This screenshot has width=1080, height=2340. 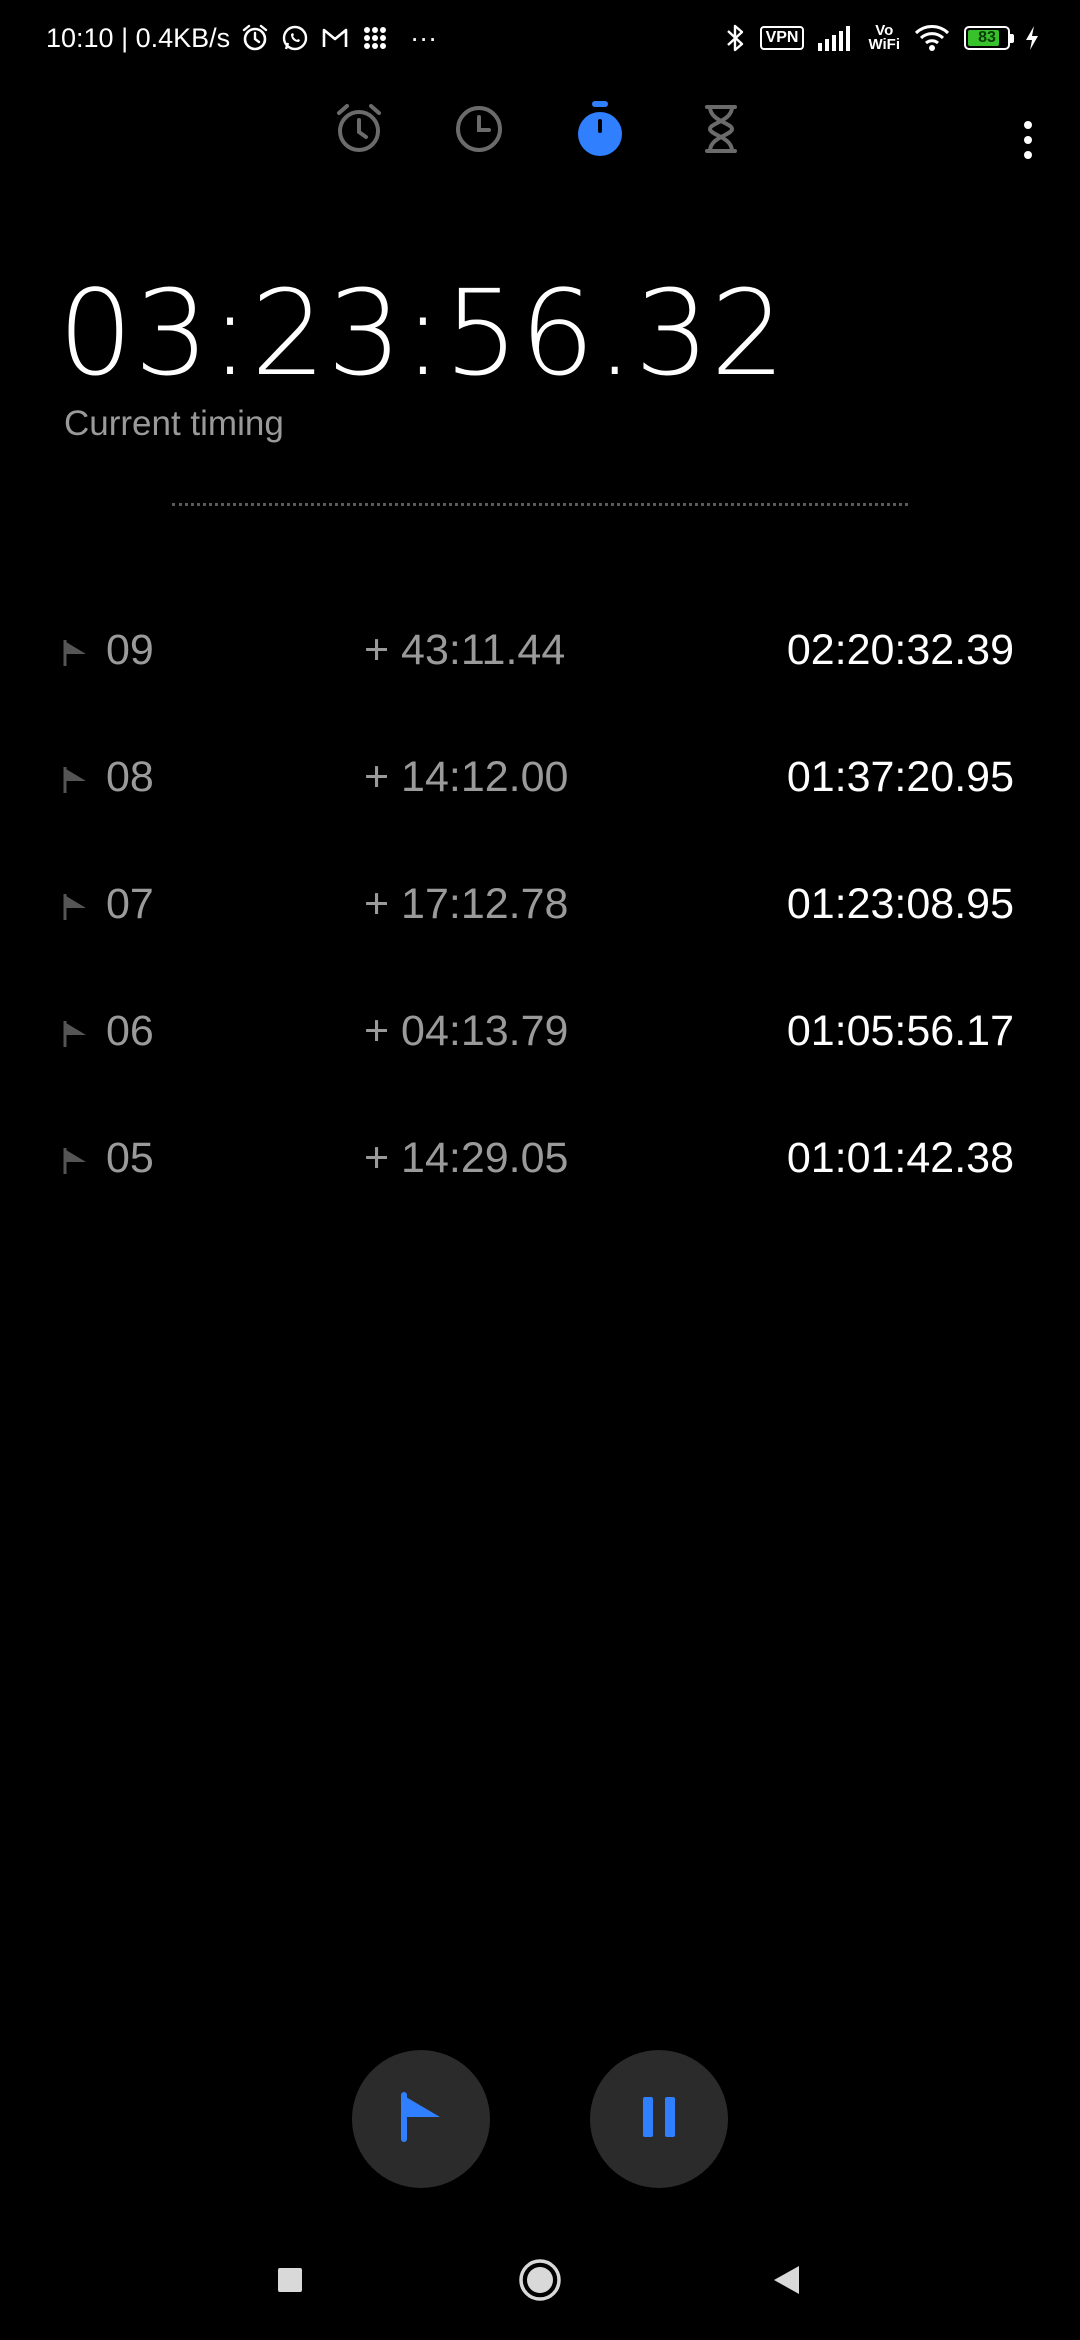 What do you see at coordinates (255, 38) in the screenshot?
I see `alarm-status-icon` at bounding box center [255, 38].